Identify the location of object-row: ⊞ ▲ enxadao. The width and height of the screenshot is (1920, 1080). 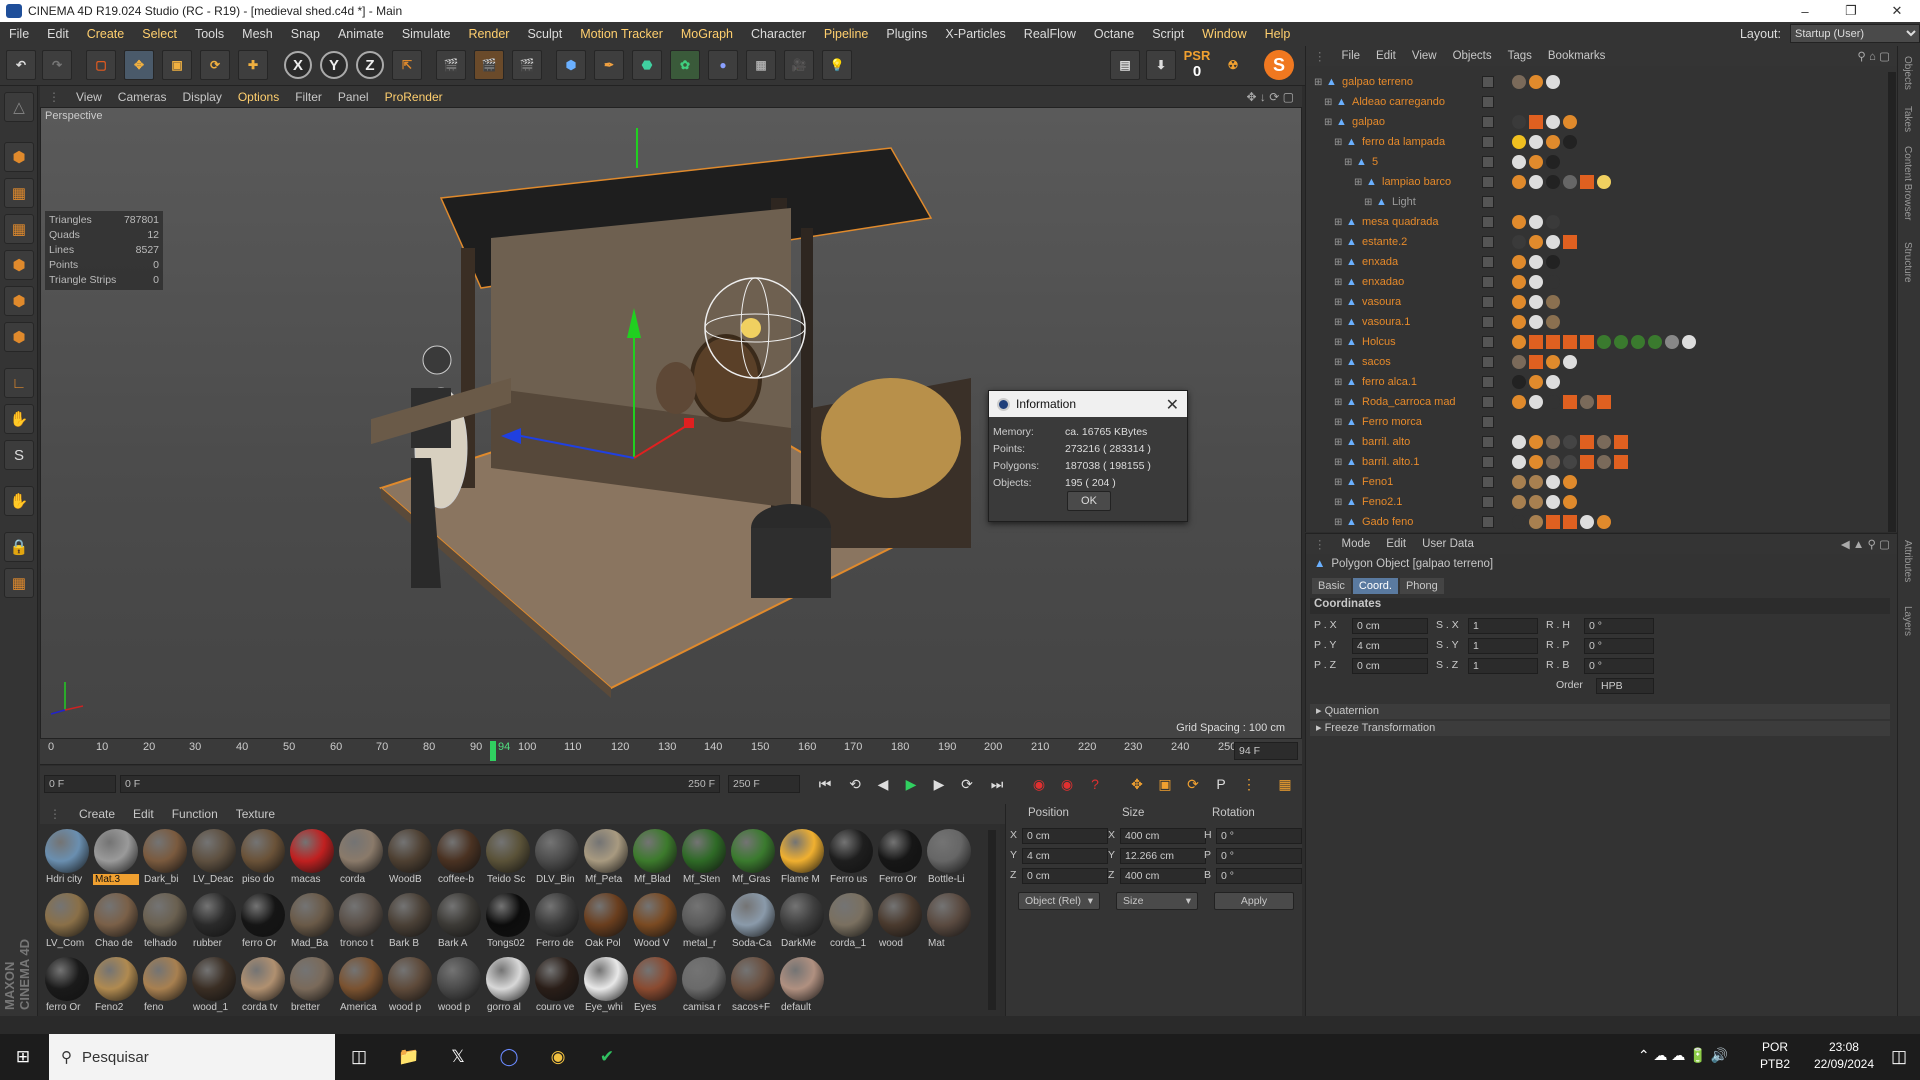
(1596, 282).